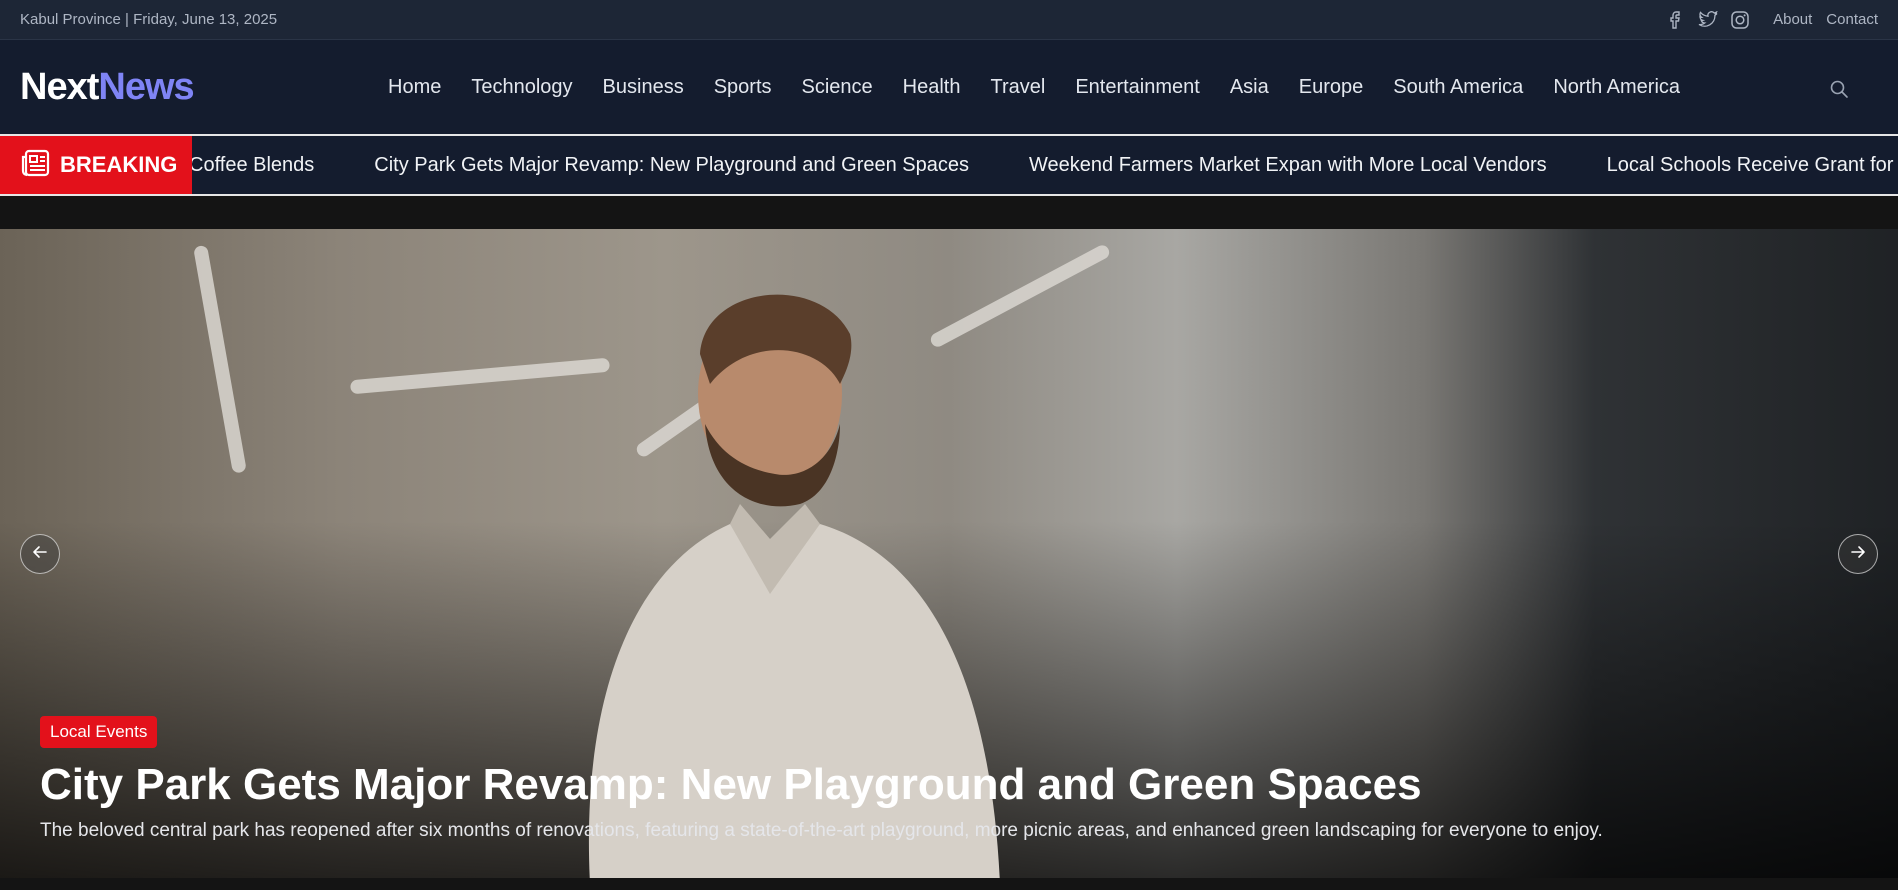  What do you see at coordinates (1792, 19) in the screenshot?
I see `about-link: About` at bounding box center [1792, 19].